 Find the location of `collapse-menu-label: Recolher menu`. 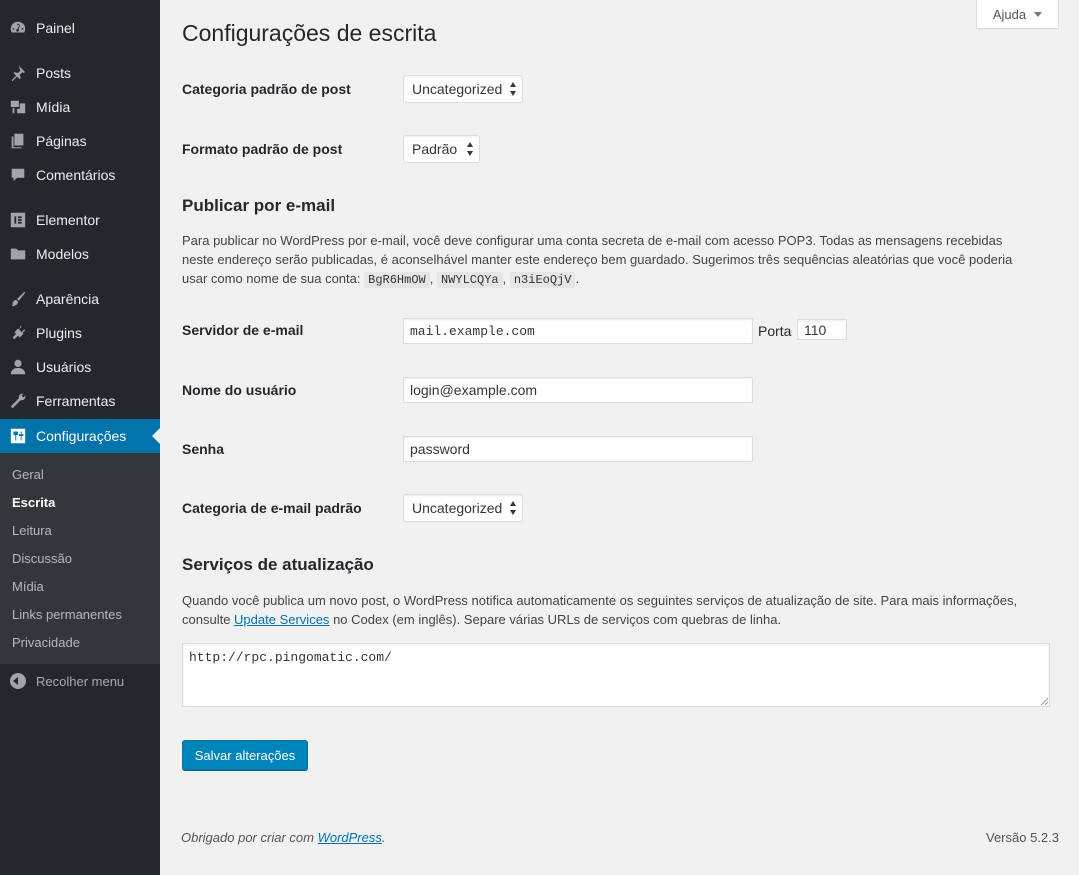

collapse-menu-label: Recolher menu is located at coordinates (80, 681).